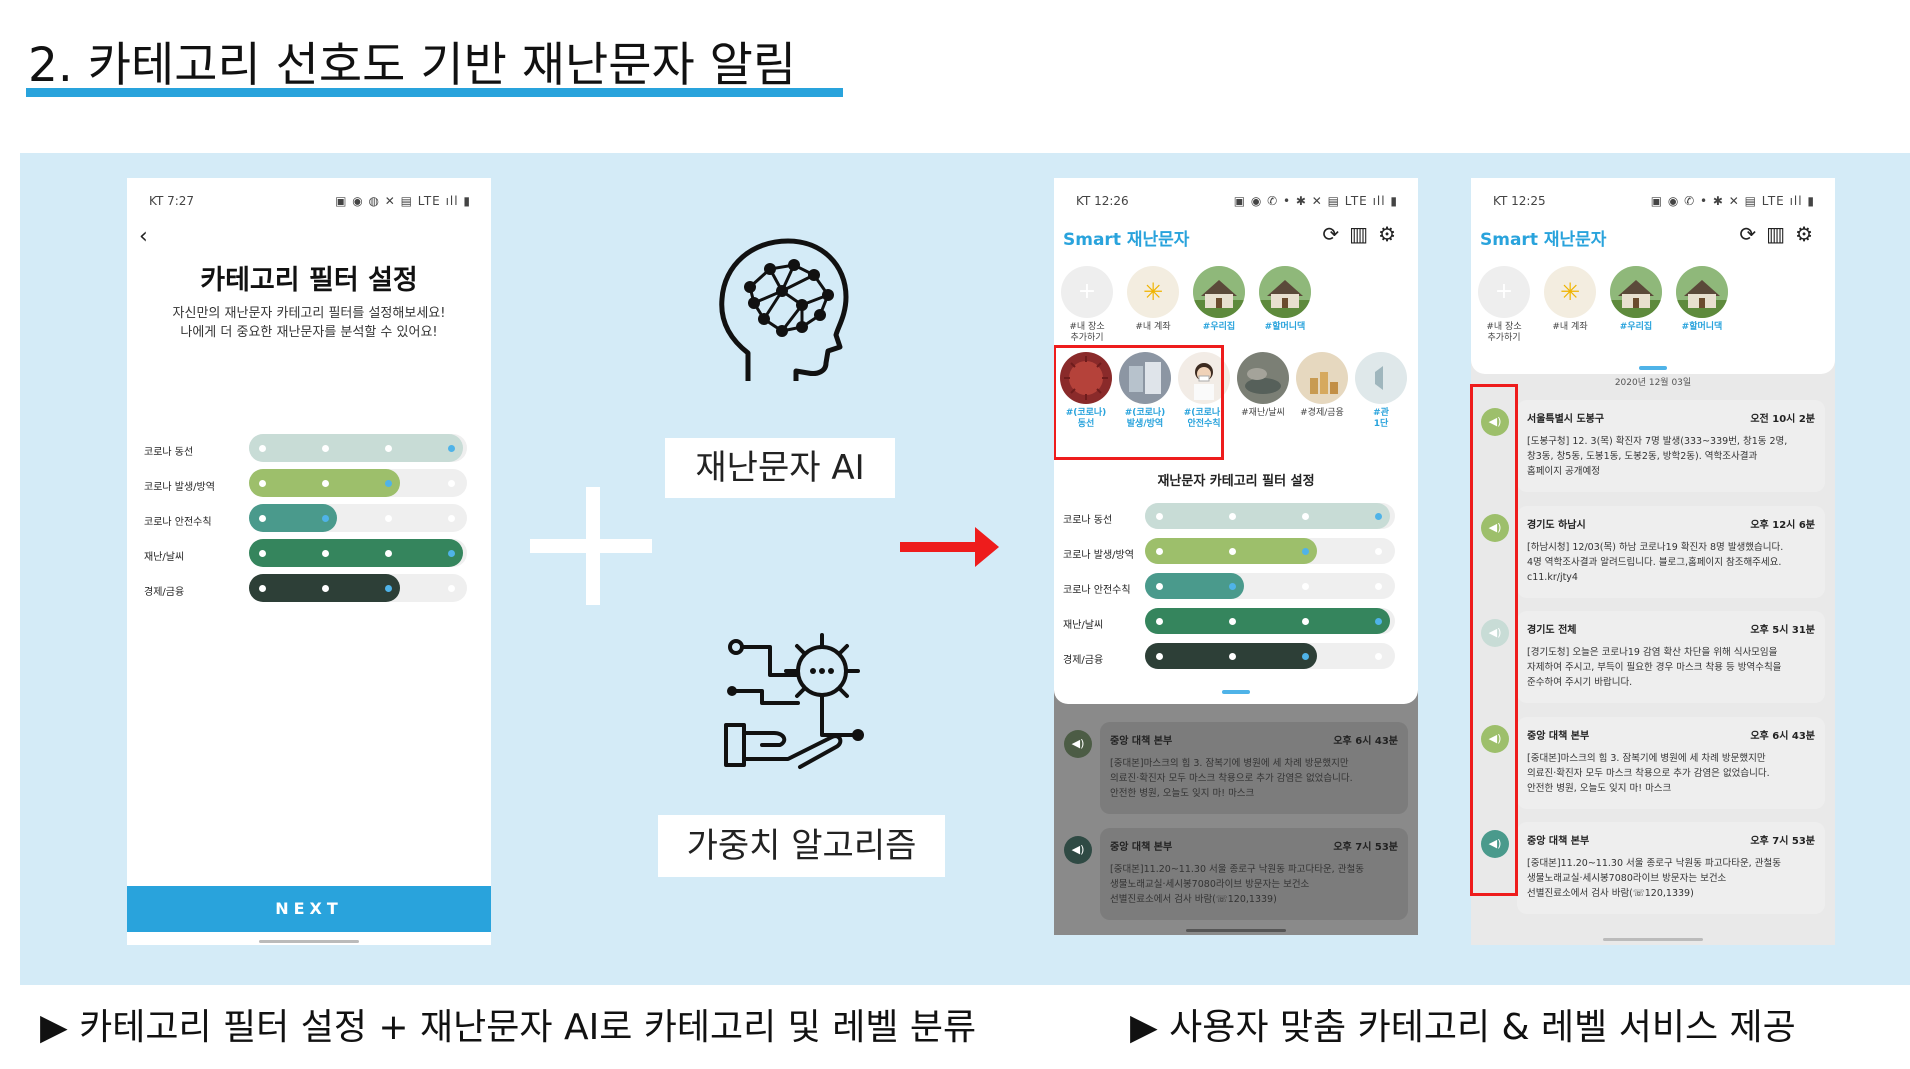 Image resolution: width=1910 pixels, height=1069 pixels. What do you see at coordinates (1322, 413) in the screenshot?
I see `category-label-line: #경제/금융` at bounding box center [1322, 413].